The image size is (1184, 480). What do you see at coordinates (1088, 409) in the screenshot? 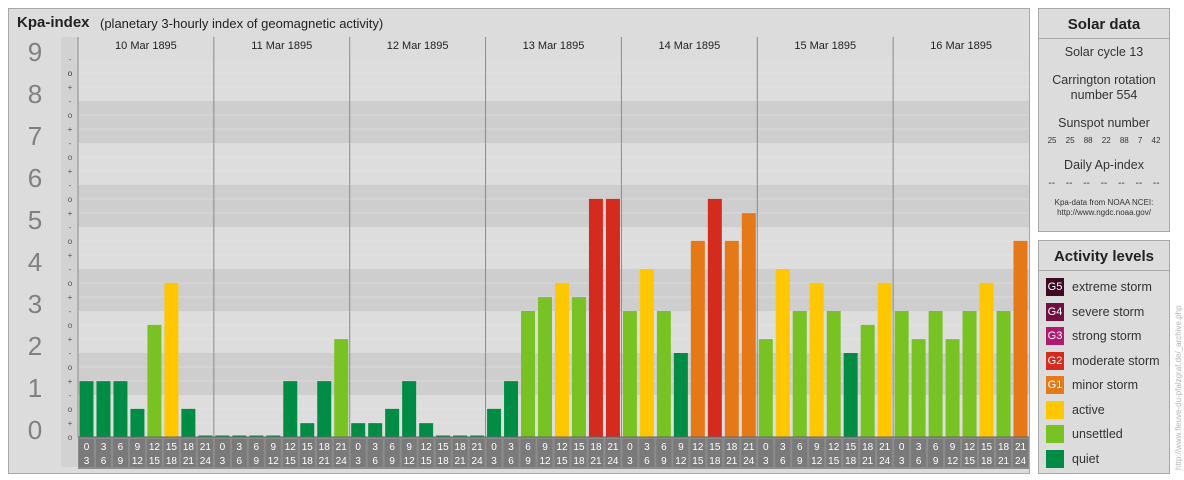
I see `legend-label: active` at bounding box center [1088, 409].